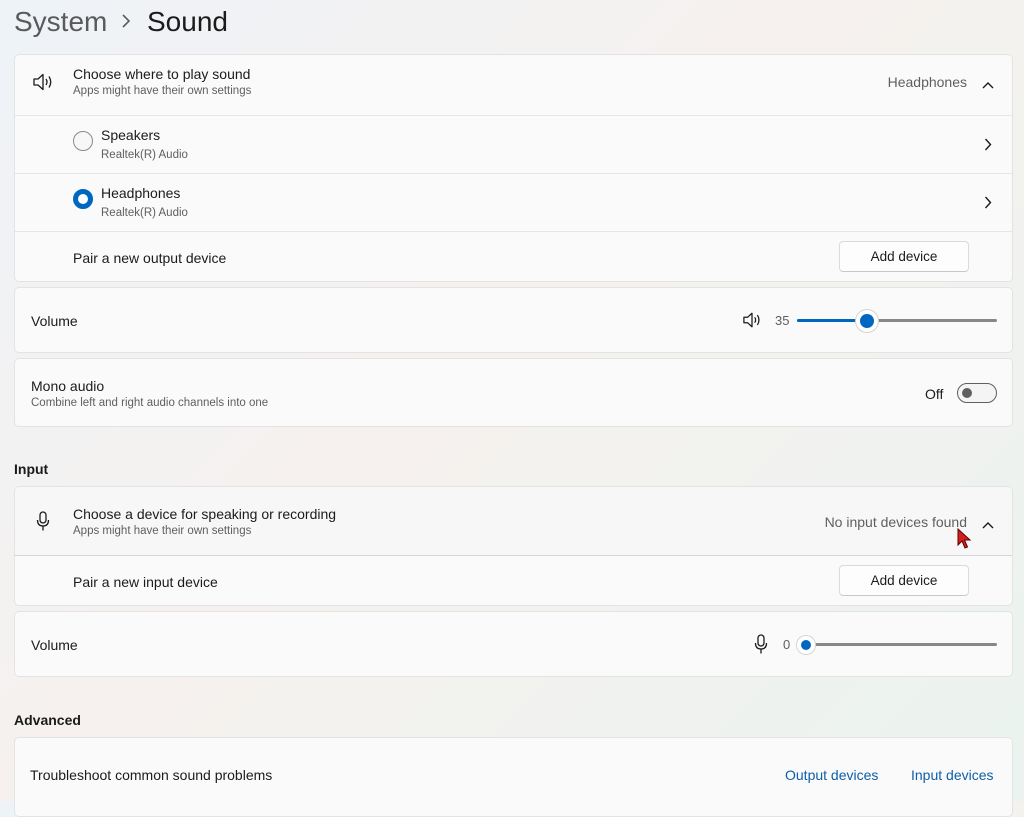  Describe the element at coordinates (31, 469) in the screenshot. I see `input-section-heading: Input` at that location.